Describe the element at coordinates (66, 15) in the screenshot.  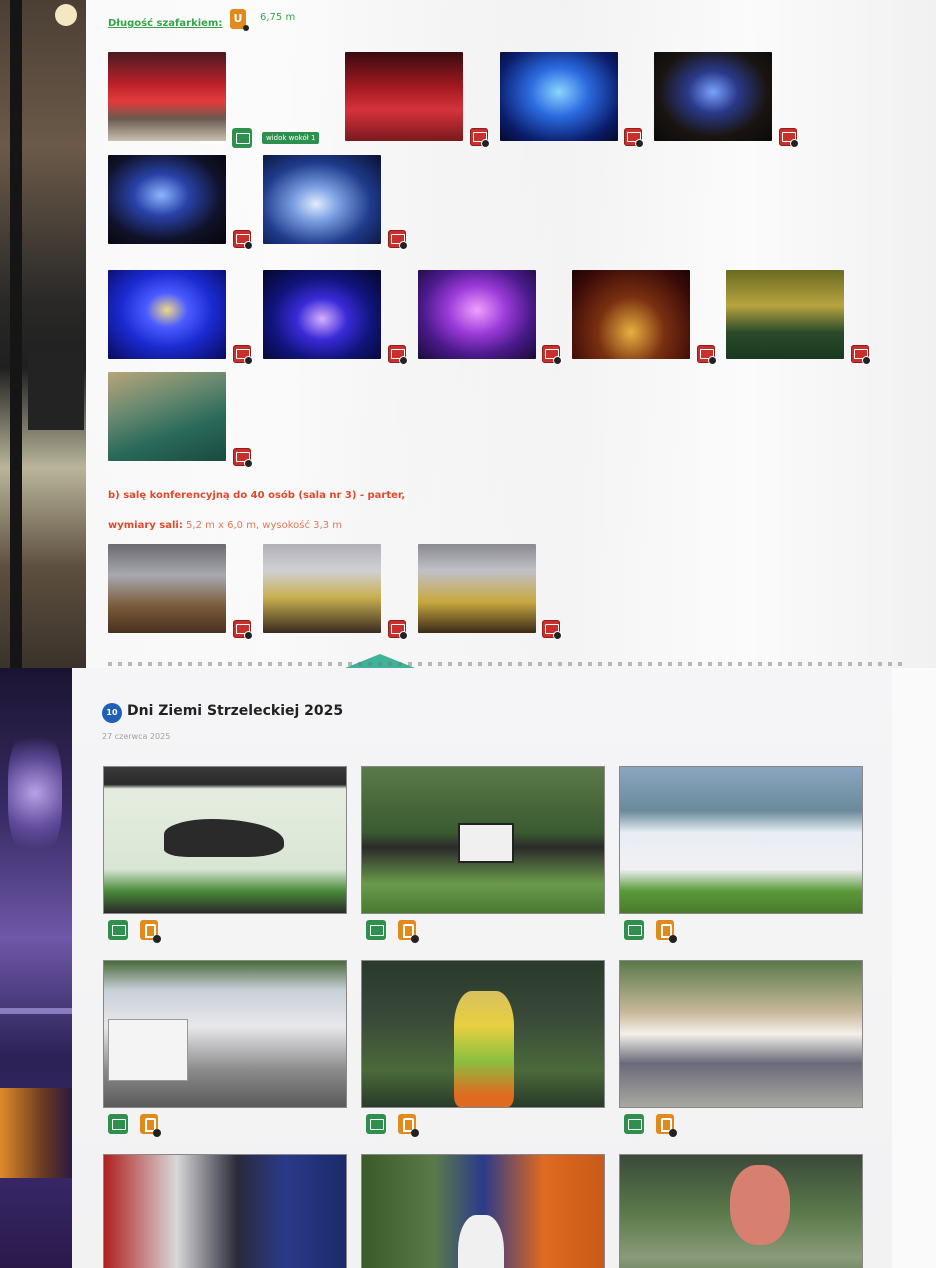
I see `lamp-decor` at that location.